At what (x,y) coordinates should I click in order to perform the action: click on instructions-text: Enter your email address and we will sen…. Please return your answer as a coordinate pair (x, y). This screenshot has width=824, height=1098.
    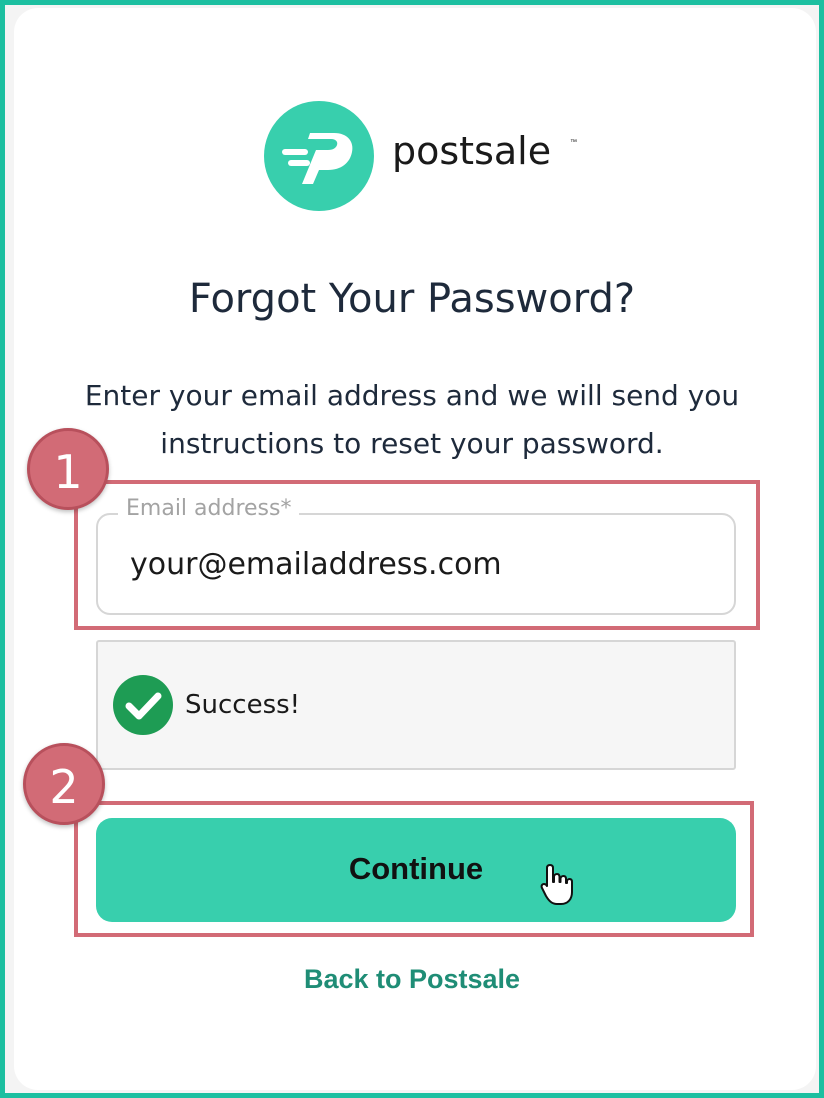
    Looking at the image, I should click on (412, 419).